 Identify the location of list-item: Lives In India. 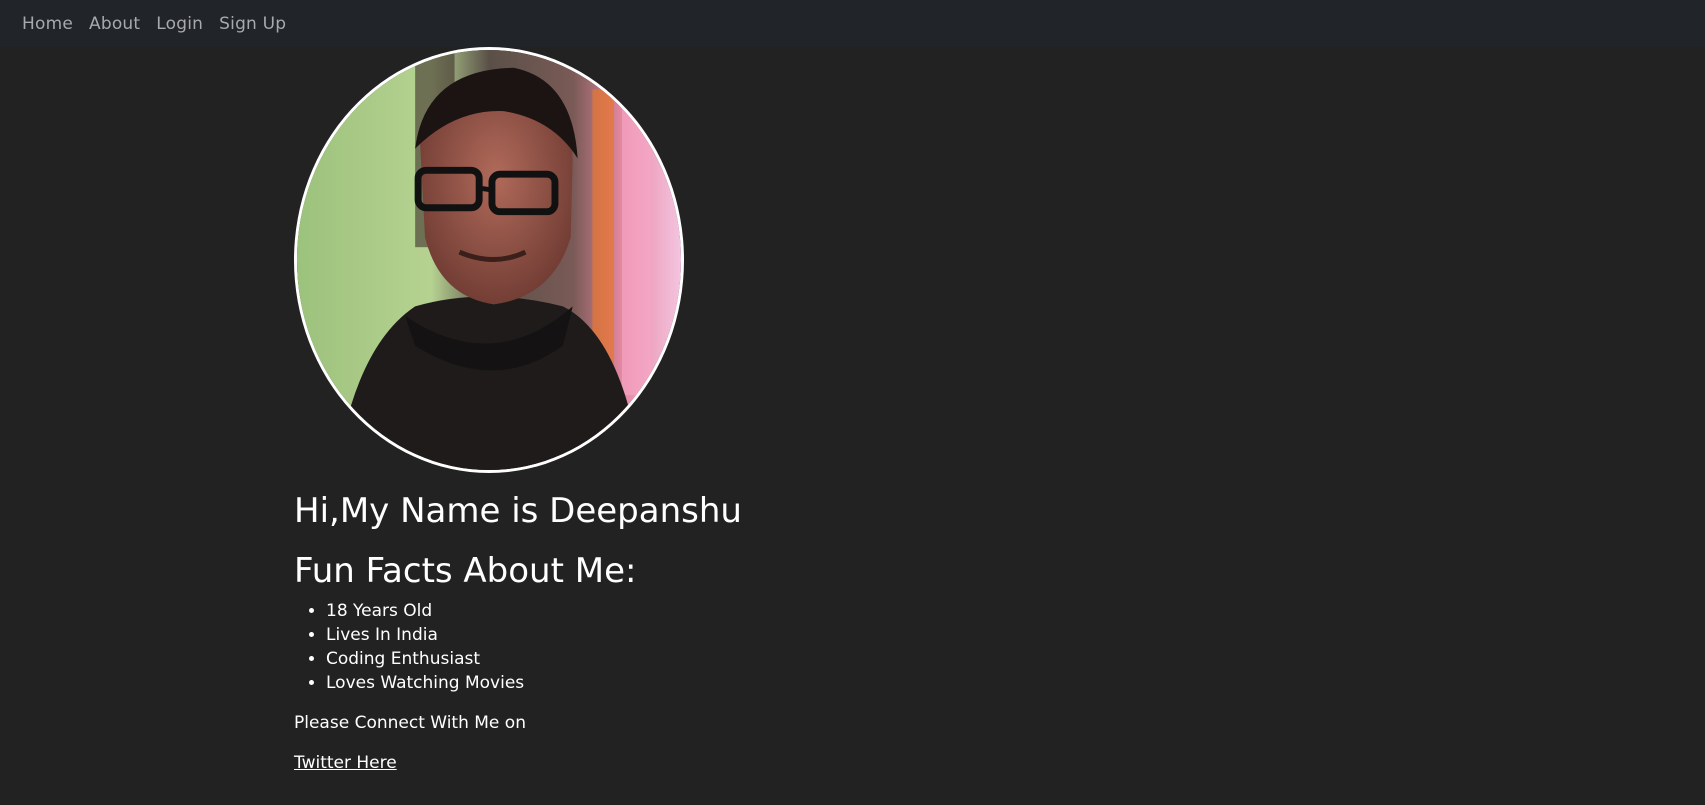
(425, 635).